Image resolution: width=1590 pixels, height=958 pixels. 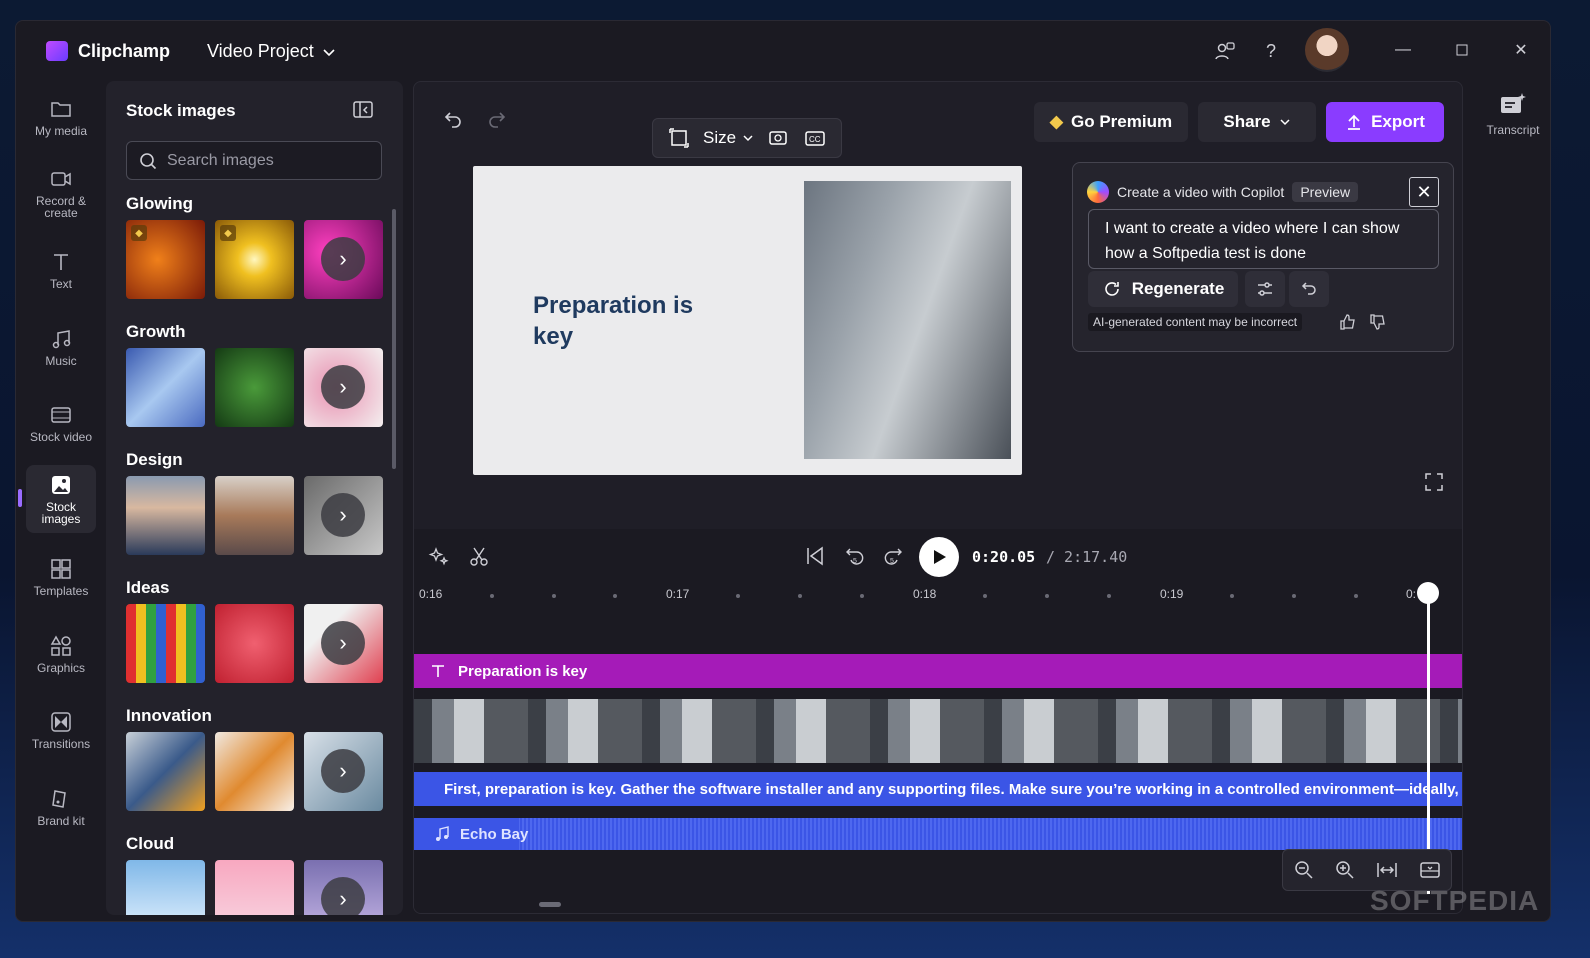 What do you see at coordinates (1428, 739) in the screenshot?
I see `playhead` at bounding box center [1428, 739].